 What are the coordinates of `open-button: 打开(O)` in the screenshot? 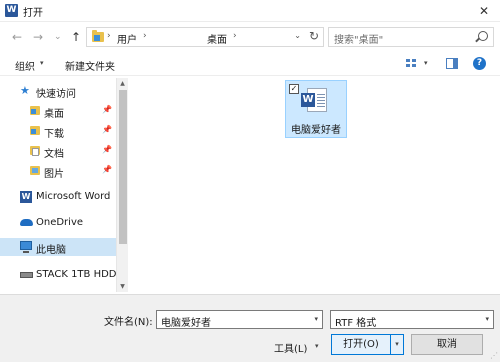 It's located at (361, 344).